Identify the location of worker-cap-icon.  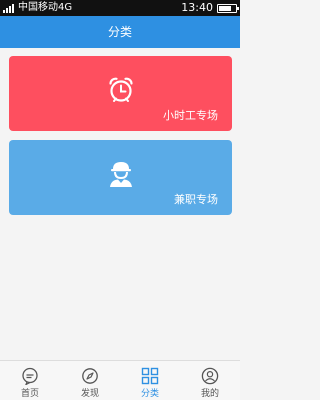
(120, 174).